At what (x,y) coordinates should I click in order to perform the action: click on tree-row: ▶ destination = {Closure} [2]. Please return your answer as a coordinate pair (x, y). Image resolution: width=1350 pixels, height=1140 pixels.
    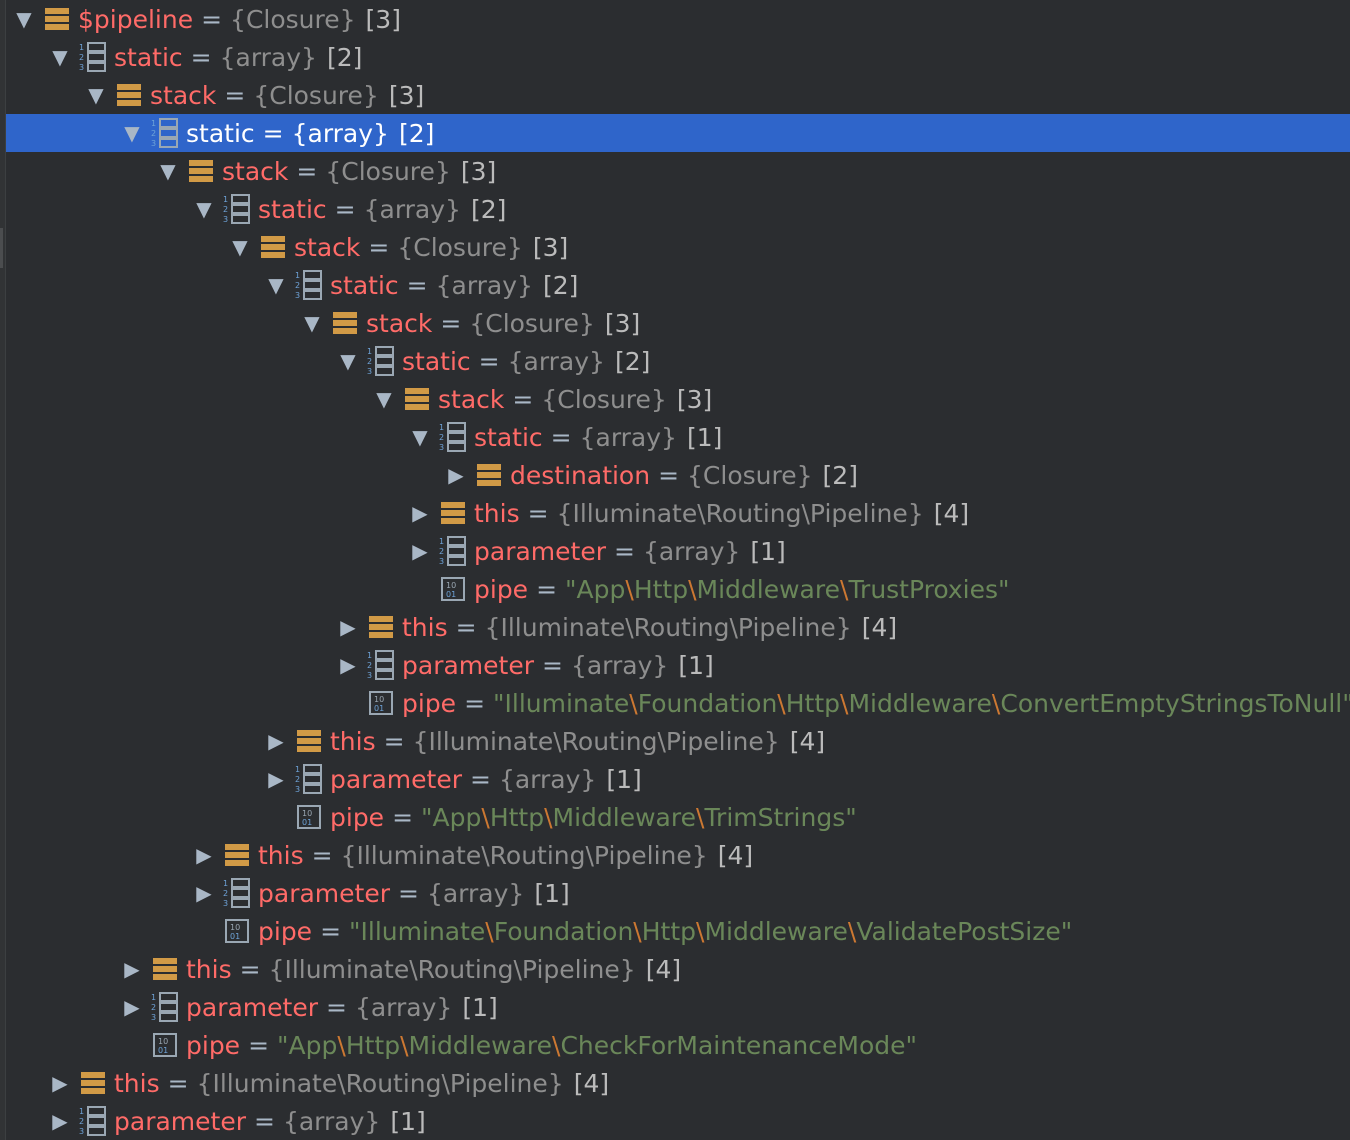
    Looking at the image, I should click on (678, 475).